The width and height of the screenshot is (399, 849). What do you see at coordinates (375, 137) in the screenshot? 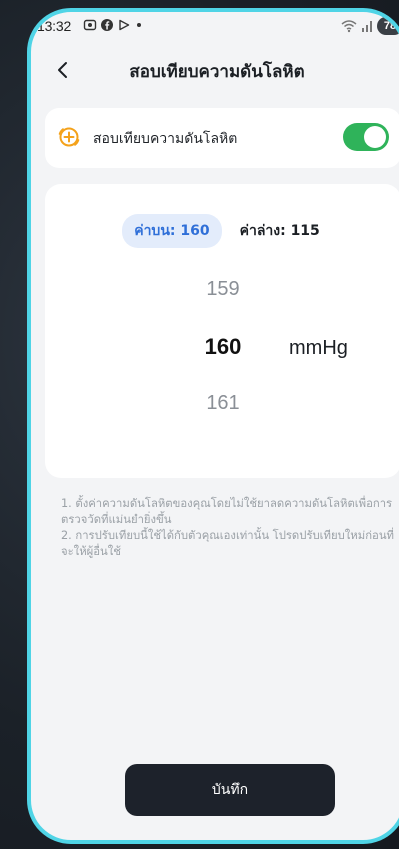
I see `switch-knob` at bounding box center [375, 137].